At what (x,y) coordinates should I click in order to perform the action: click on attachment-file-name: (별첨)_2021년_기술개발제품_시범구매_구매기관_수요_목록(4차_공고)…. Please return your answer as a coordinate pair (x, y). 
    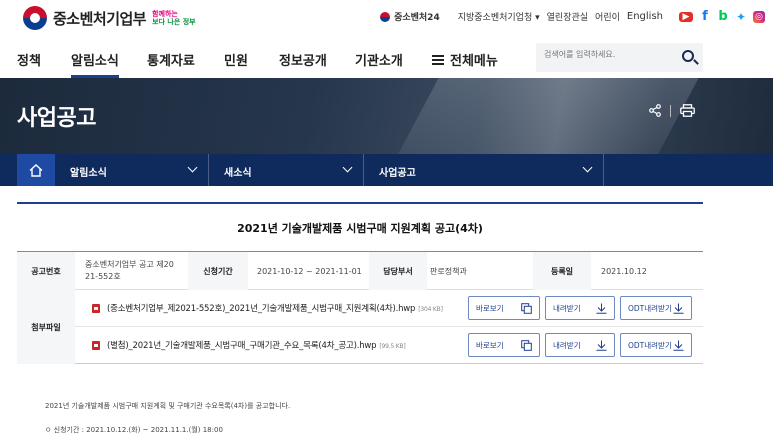
    Looking at the image, I should click on (242, 346).